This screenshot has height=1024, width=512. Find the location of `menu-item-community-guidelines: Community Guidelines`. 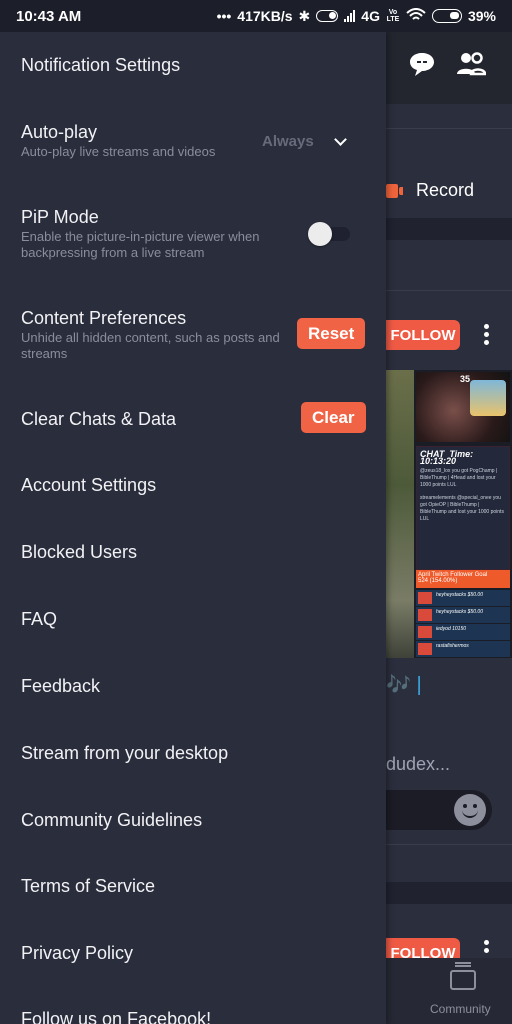

menu-item-community-guidelines: Community Guidelines is located at coordinates (193, 820).